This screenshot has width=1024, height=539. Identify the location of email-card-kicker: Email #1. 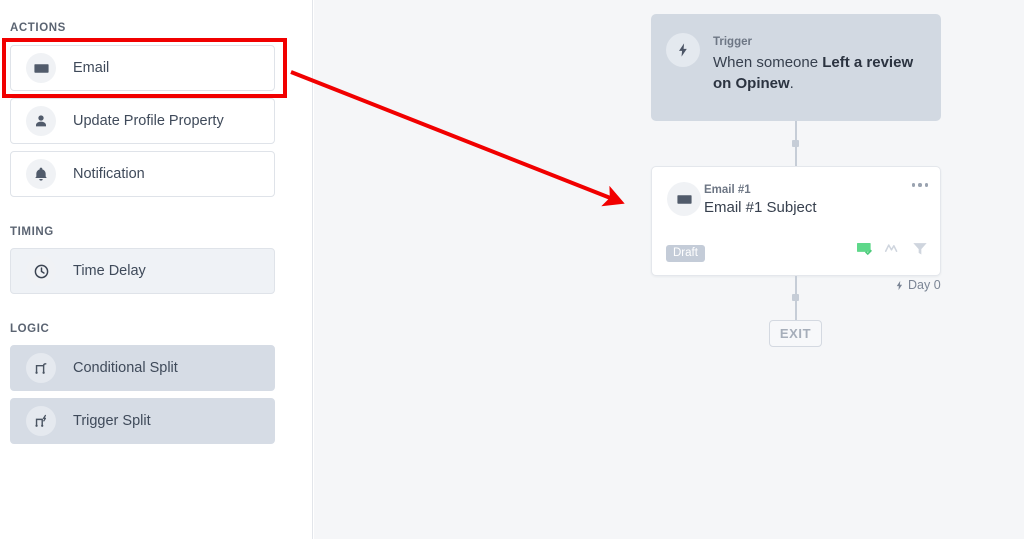
(727, 190).